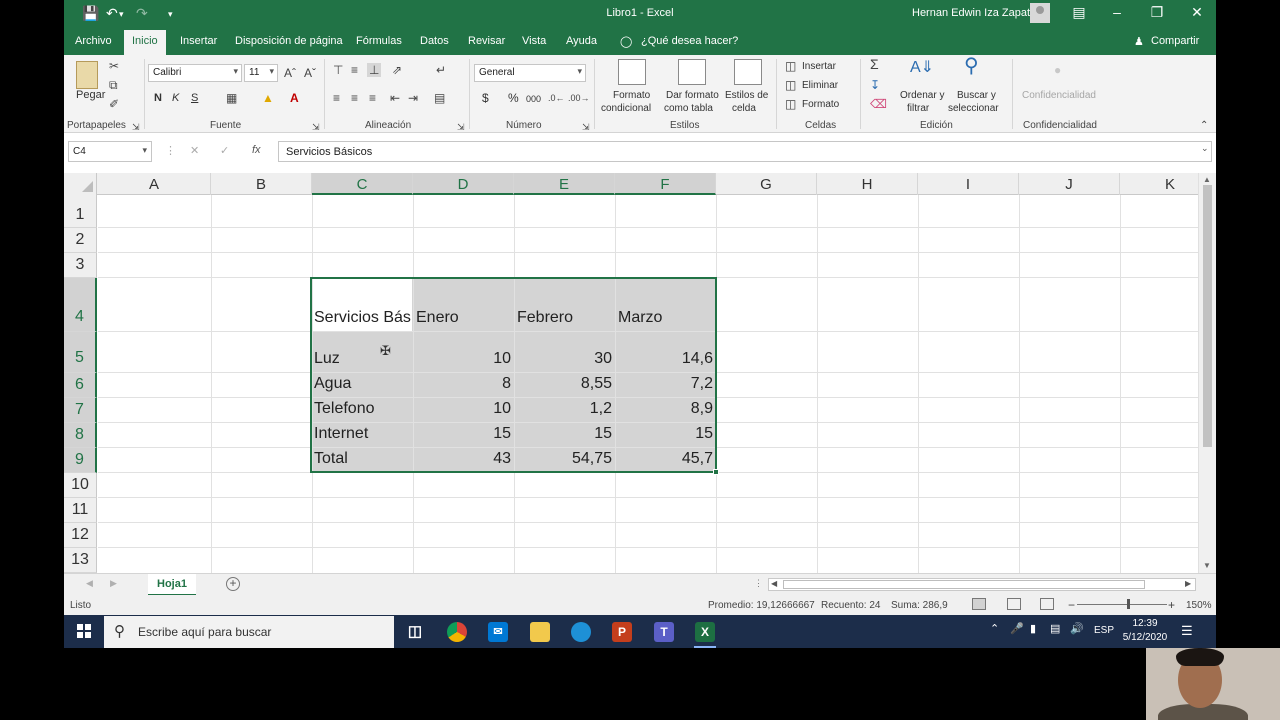 The width and height of the screenshot is (1280, 720). Describe the element at coordinates (1071, 605) in the screenshot. I see `zoom-out-icon: −` at that location.